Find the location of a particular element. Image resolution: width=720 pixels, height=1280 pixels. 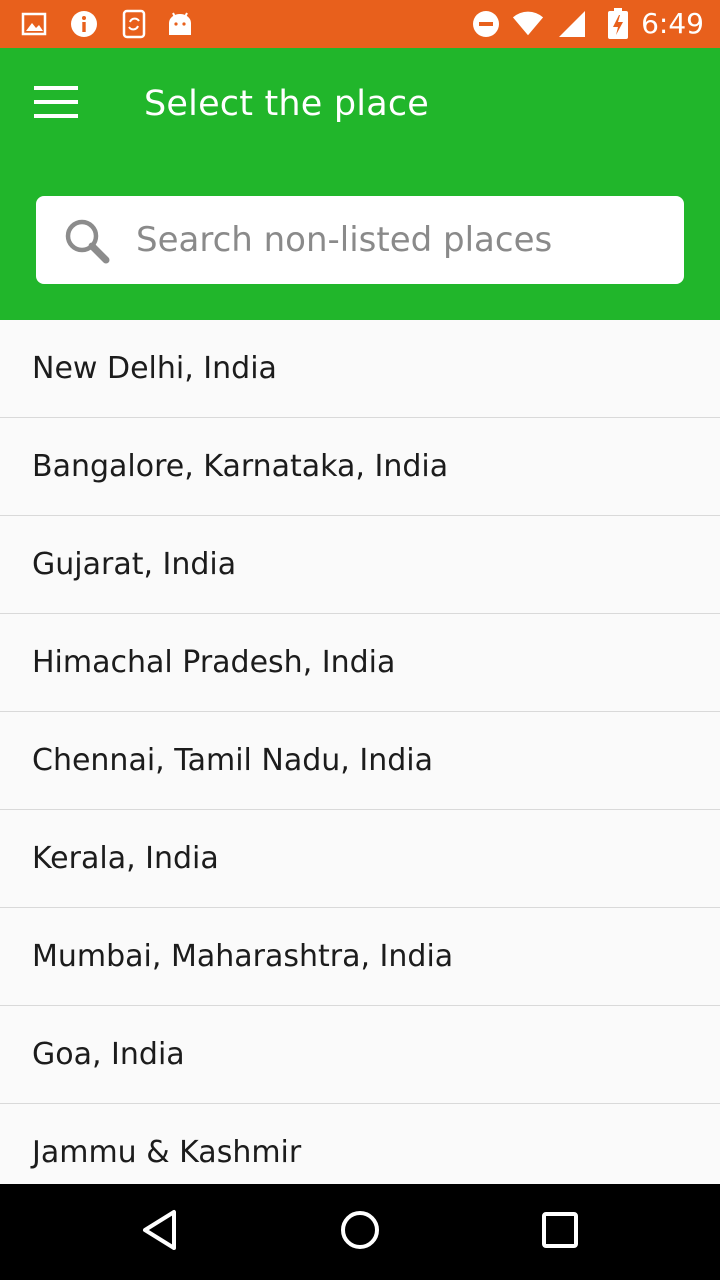

hamburger-menu-icon is located at coordinates (56, 104).